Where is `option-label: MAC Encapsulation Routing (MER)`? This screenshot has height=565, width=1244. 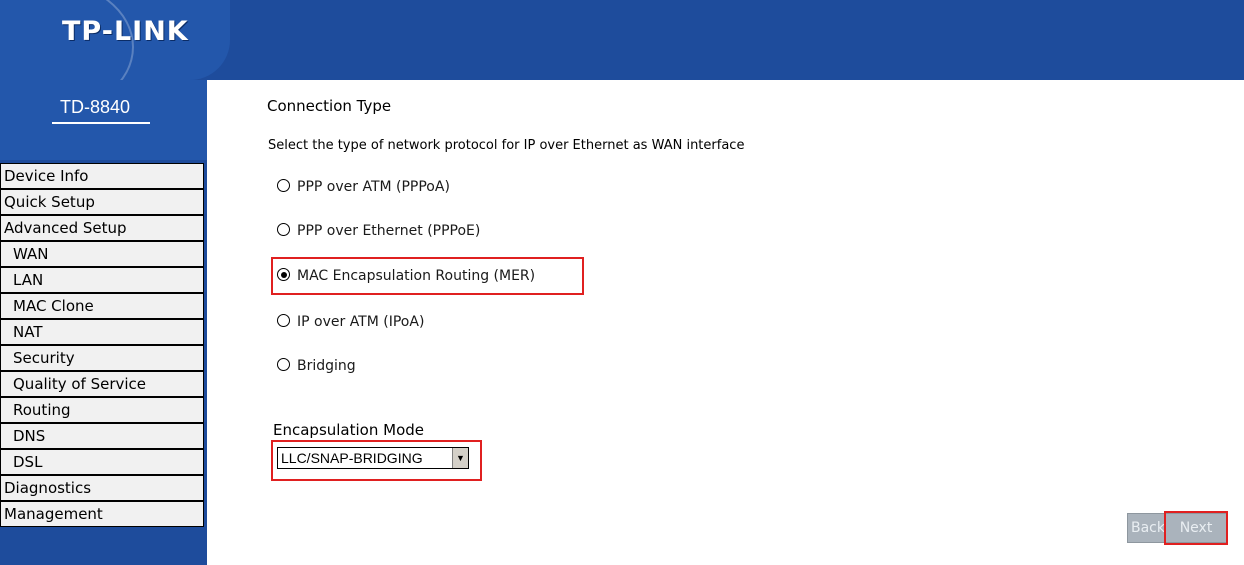
option-label: MAC Encapsulation Routing (MER) is located at coordinates (416, 276).